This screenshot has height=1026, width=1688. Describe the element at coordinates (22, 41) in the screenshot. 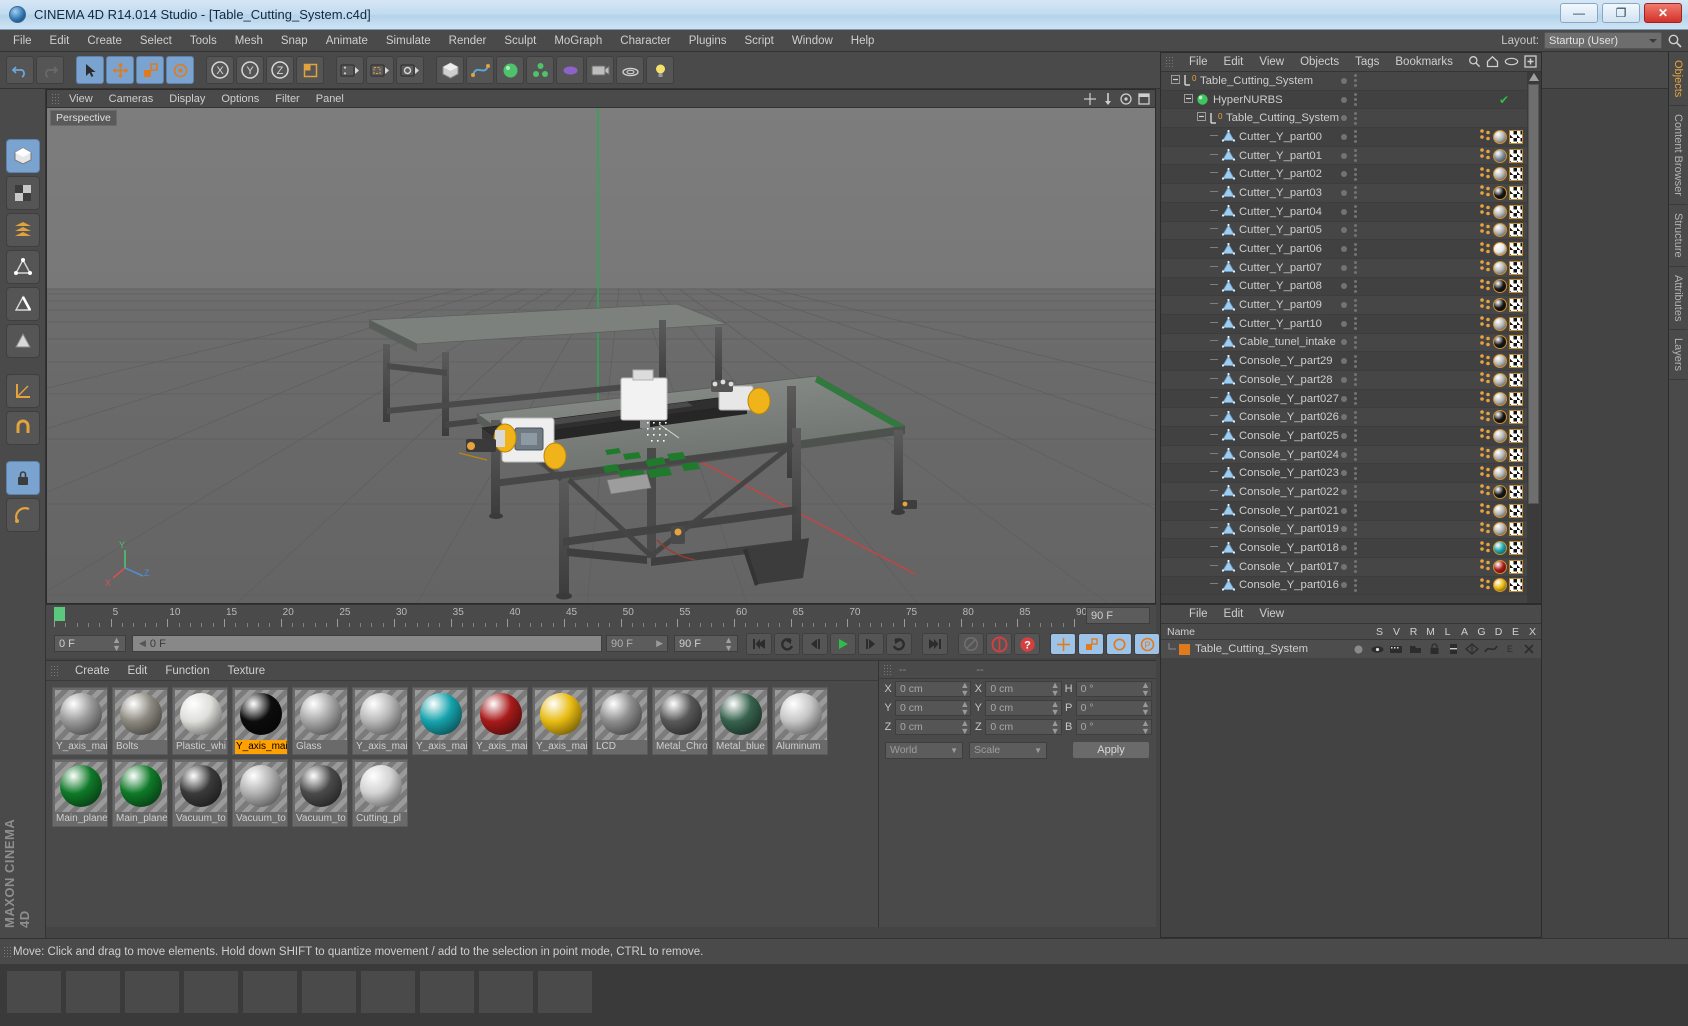

I see `menu-item-file: File` at that location.